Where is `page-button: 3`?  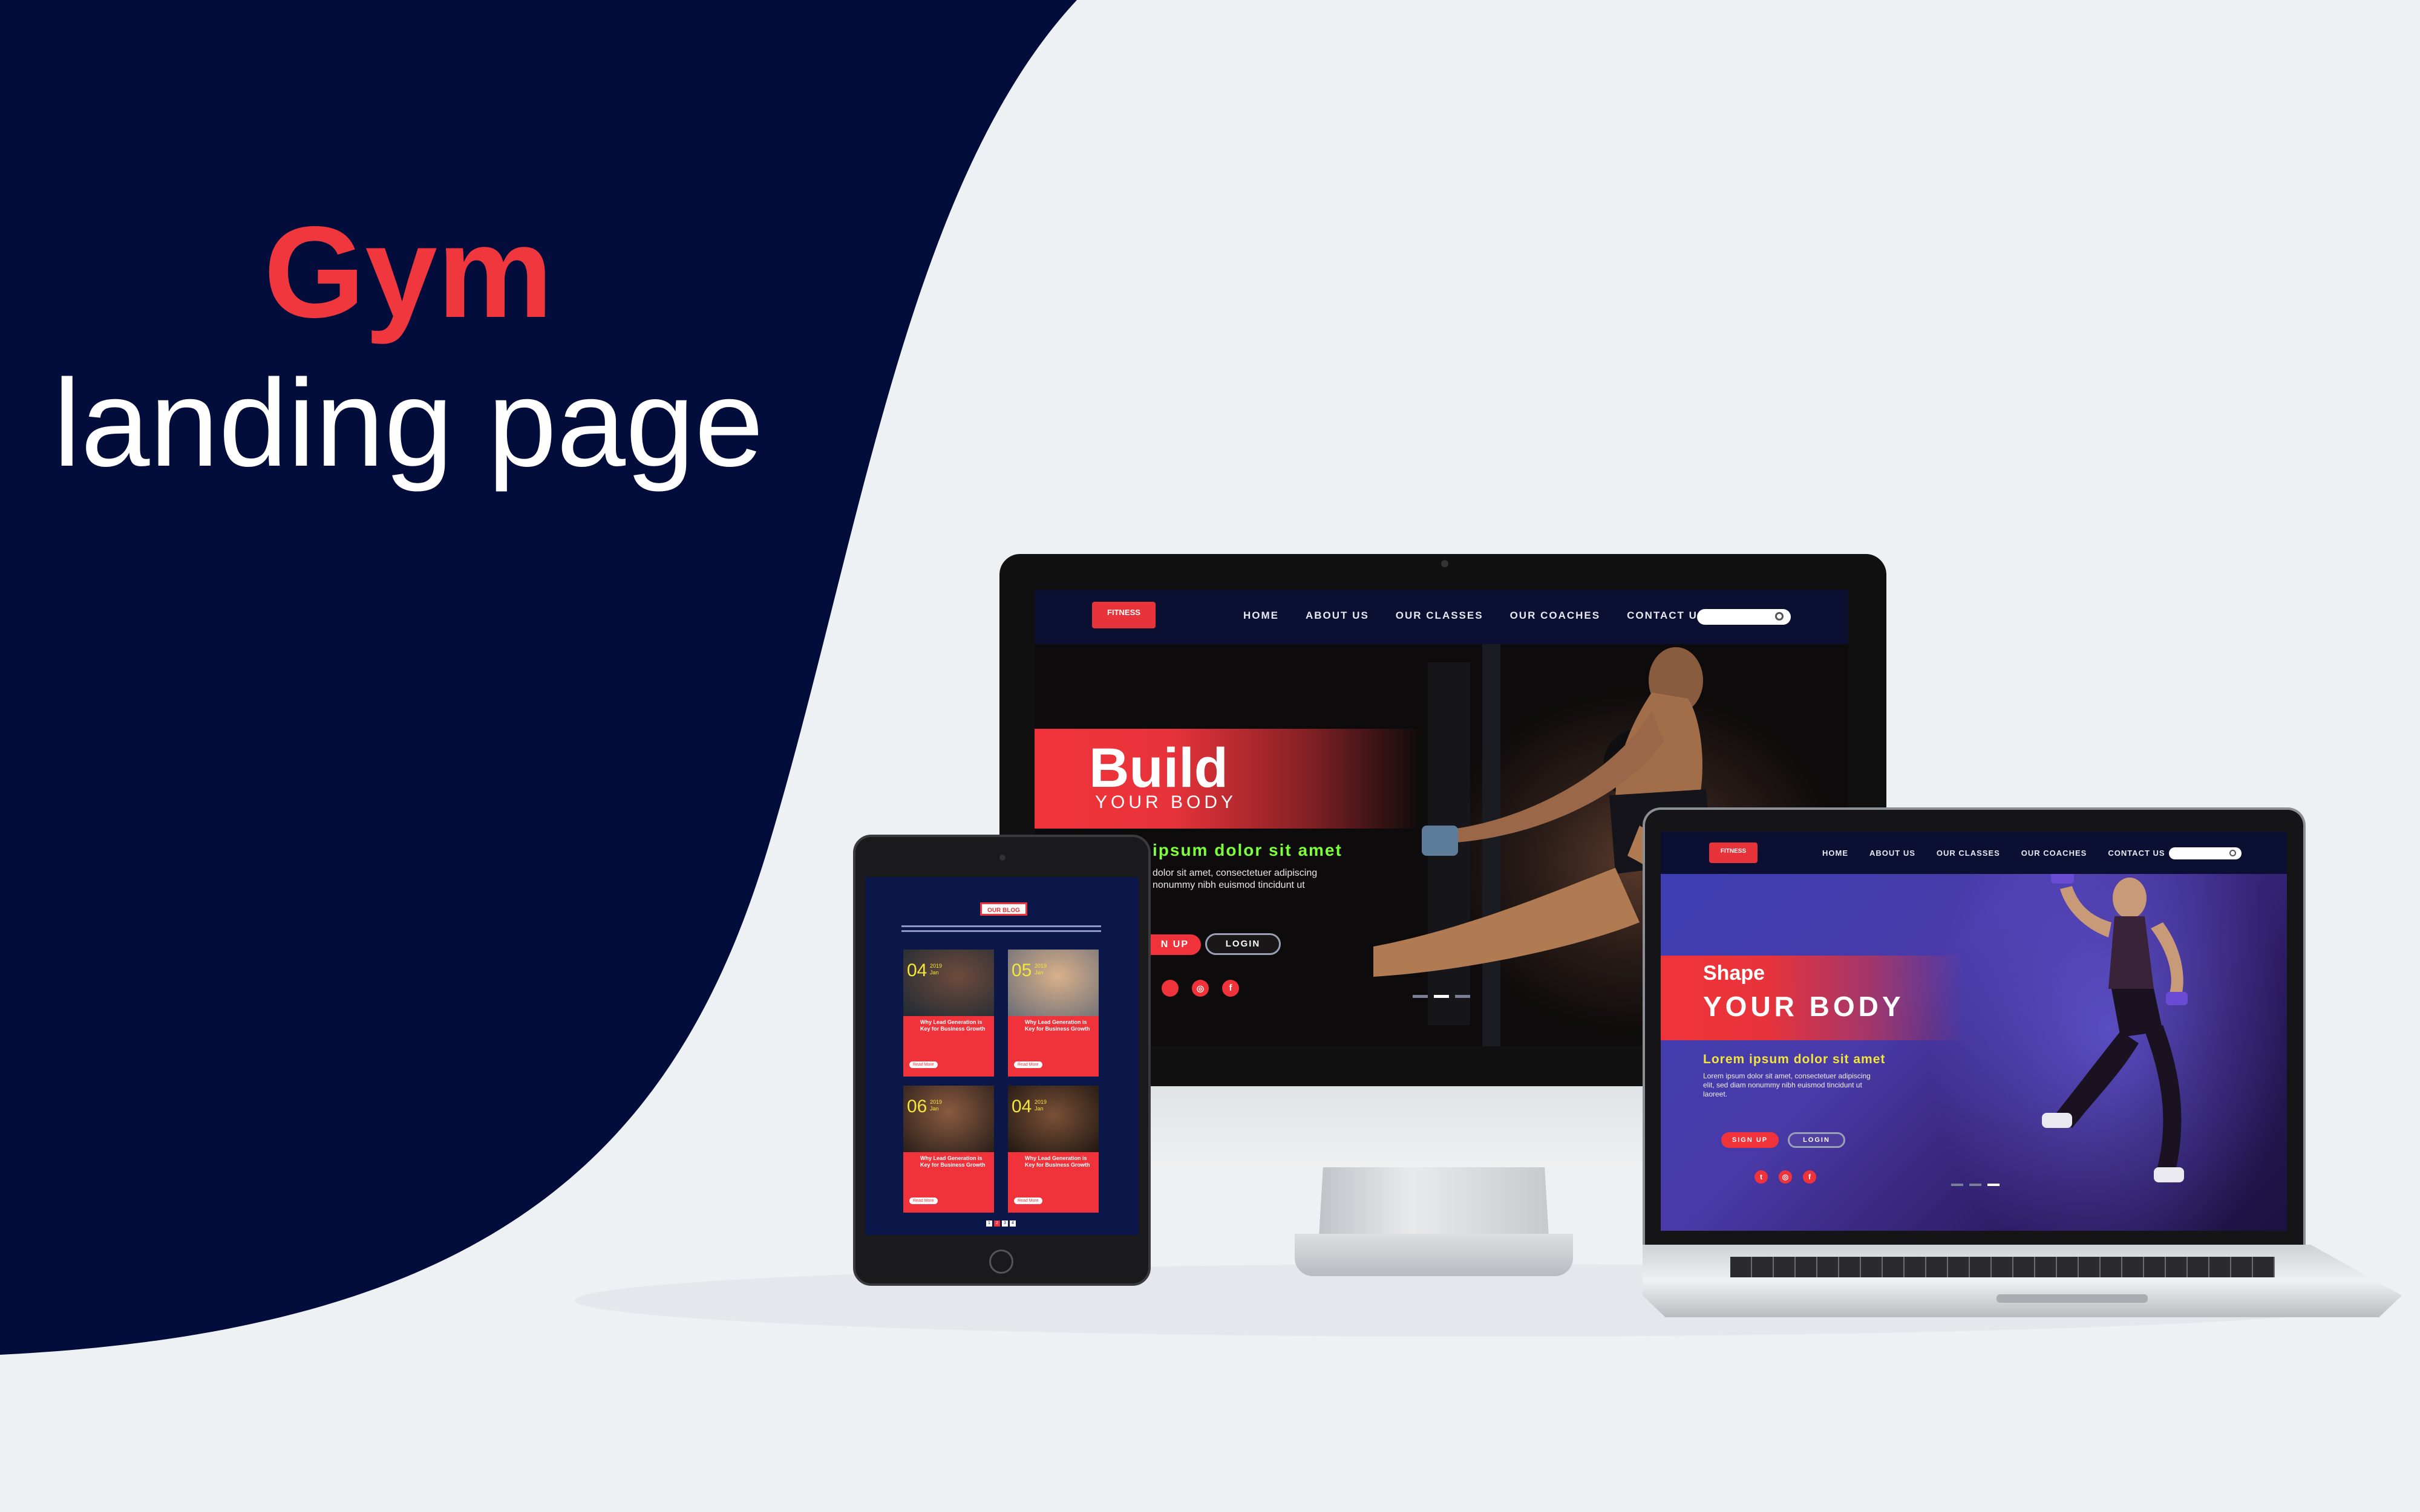
page-button: 3 is located at coordinates (1005, 1223).